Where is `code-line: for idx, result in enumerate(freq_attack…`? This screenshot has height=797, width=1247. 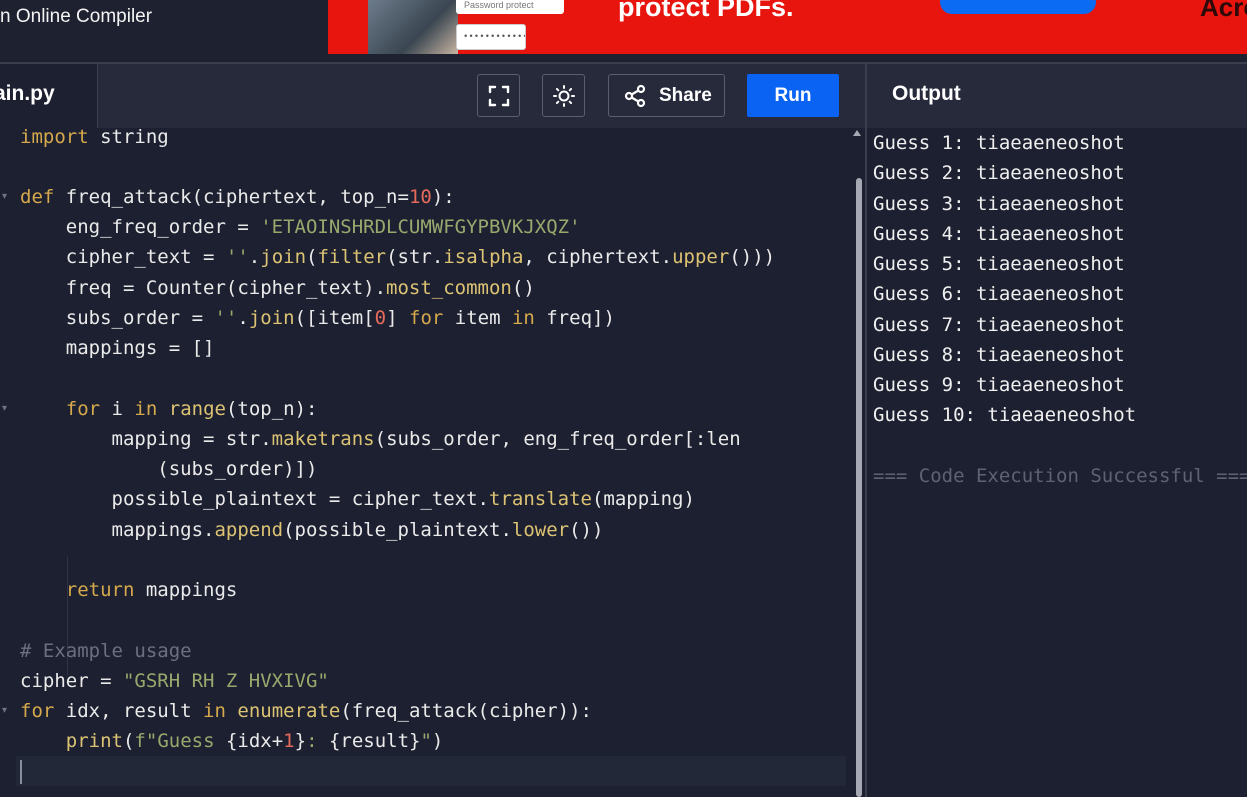 code-line: for idx, result in enumerate(freq_attack… is located at coordinates (306, 711).